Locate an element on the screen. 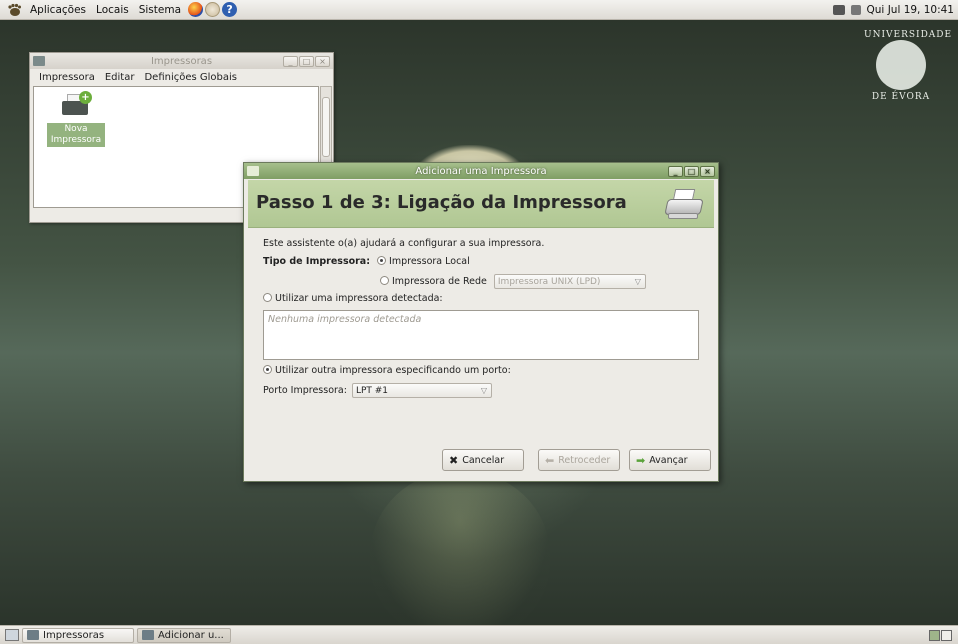 Image resolution: width=958 pixels, height=644 pixels. network-printer-radio: Impressora de Rede is located at coordinates (433, 281).